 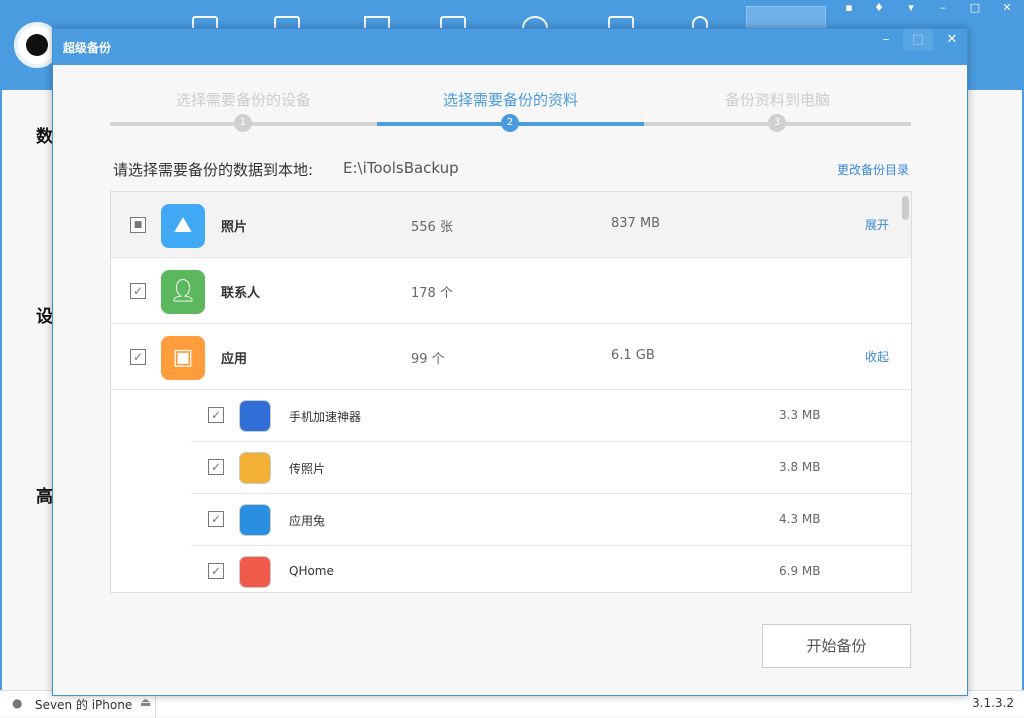 What do you see at coordinates (234, 359) in the screenshot?
I see `category-name: 应用` at bounding box center [234, 359].